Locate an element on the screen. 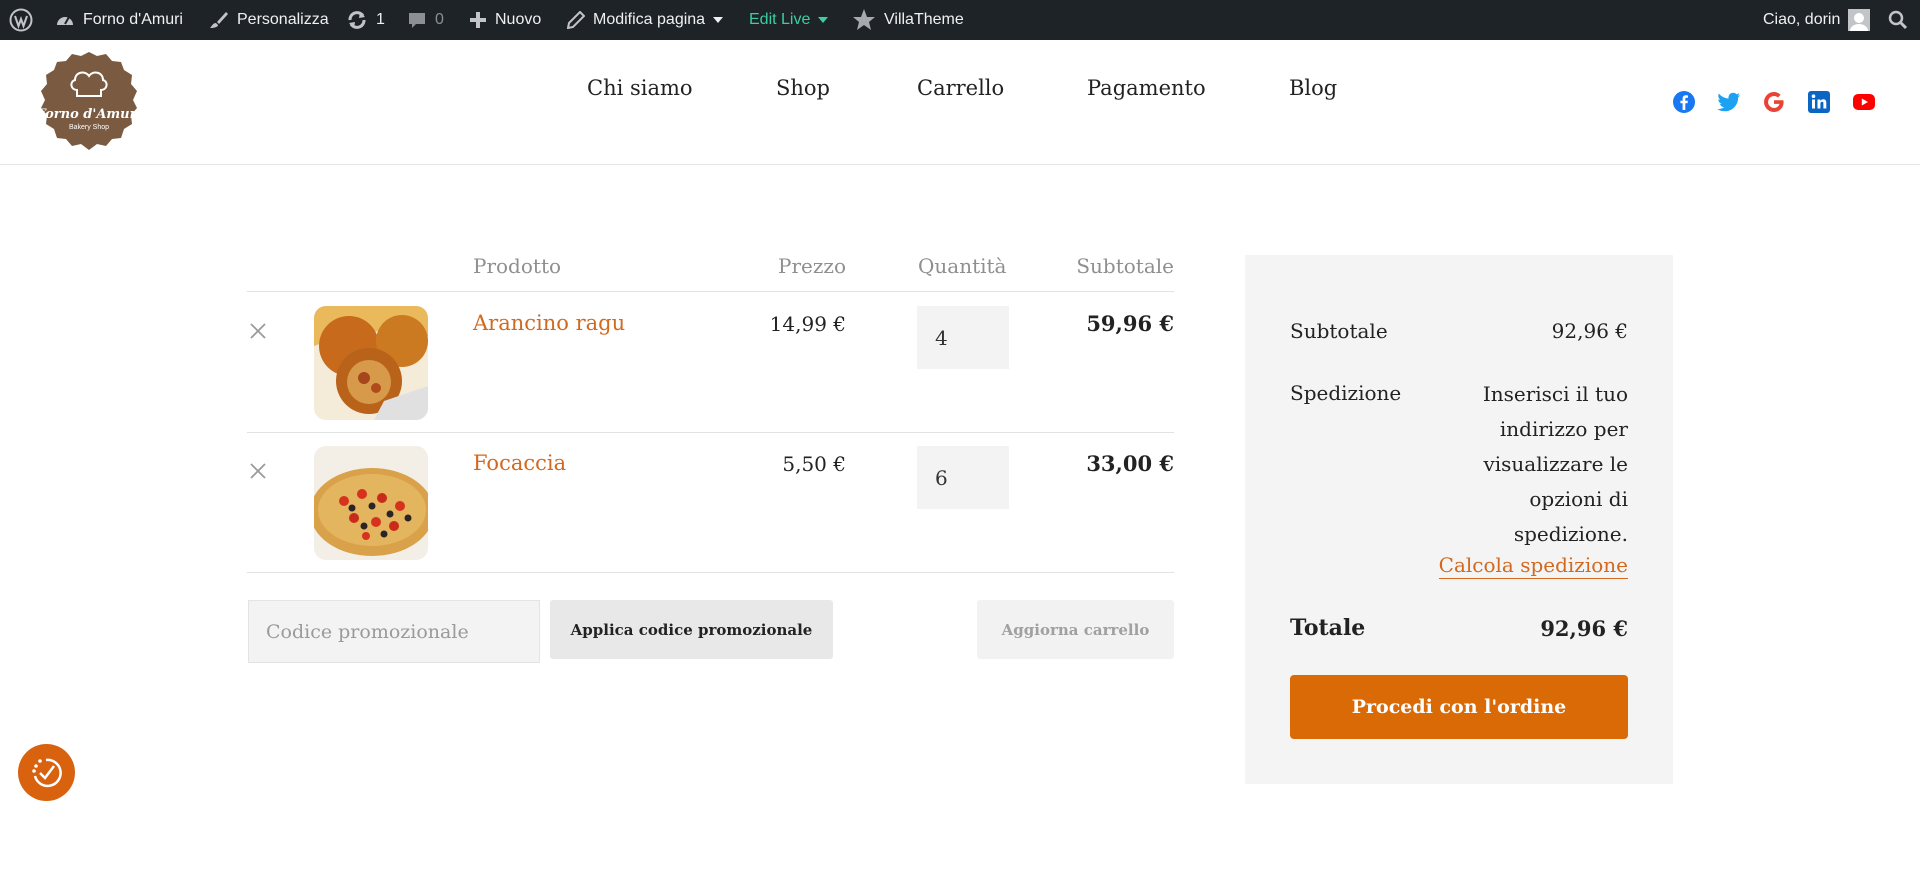 This screenshot has width=1920, height=885. linkedin-icon is located at coordinates (1819, 102).